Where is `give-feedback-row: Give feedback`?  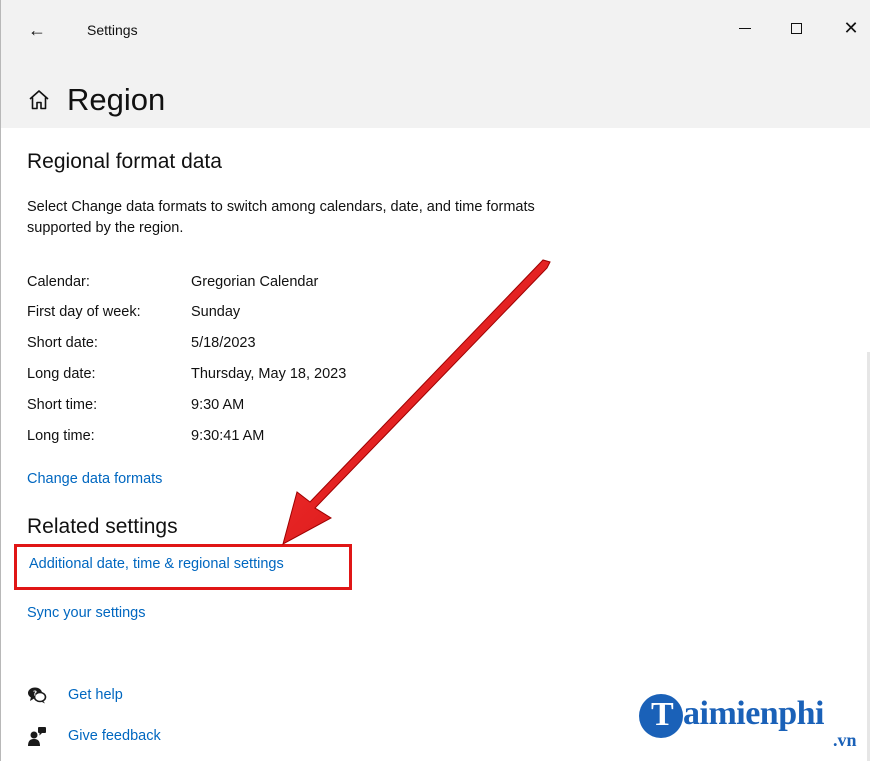 give-feedback-row: Give feedback is located at coordinates (94, 736).